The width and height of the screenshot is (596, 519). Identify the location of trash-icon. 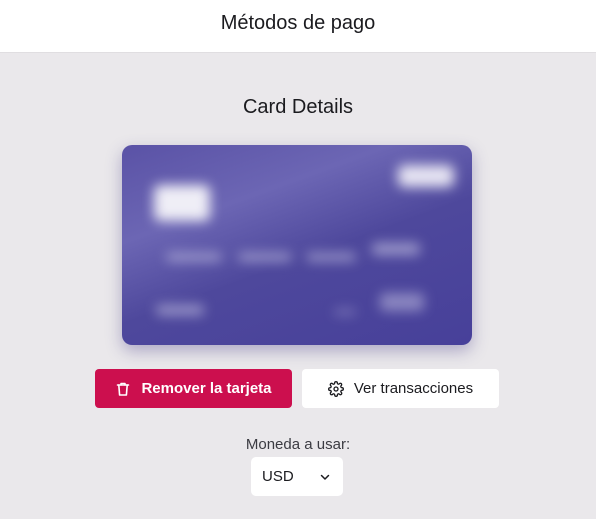
(123, 389).